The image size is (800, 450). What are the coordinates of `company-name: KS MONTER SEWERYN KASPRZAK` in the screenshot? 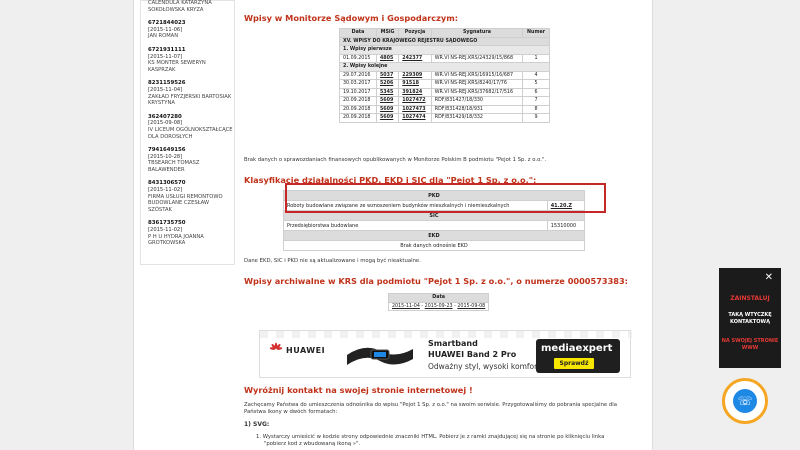 It's located at (191, 66).